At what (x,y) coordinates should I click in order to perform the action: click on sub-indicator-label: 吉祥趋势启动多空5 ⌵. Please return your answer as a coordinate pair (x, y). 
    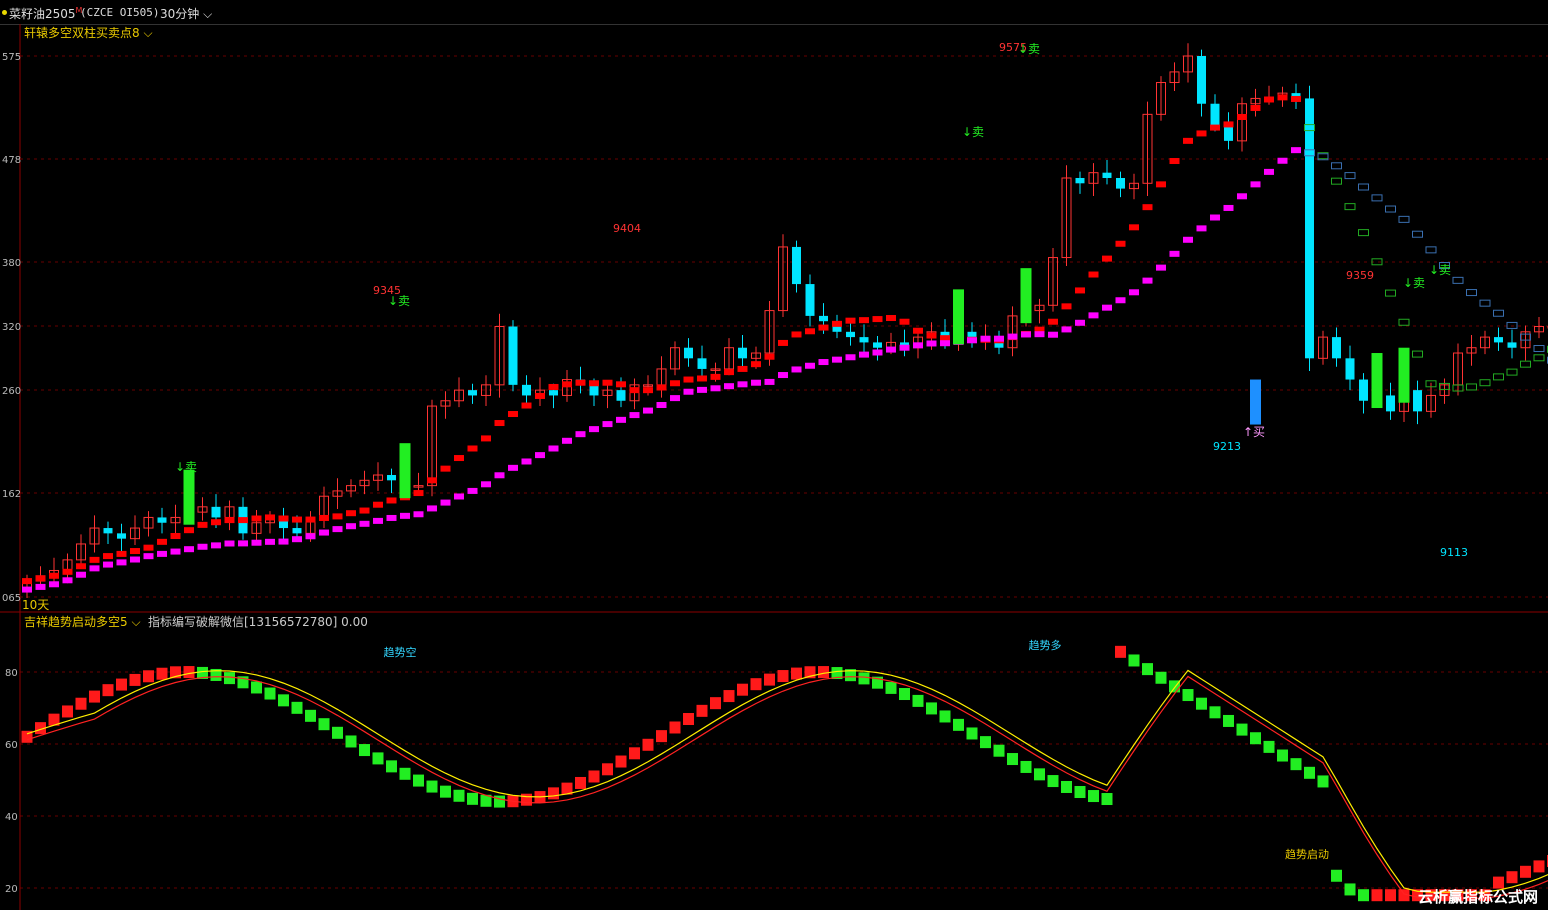
    Looking at the image, I should click on (82, 621).